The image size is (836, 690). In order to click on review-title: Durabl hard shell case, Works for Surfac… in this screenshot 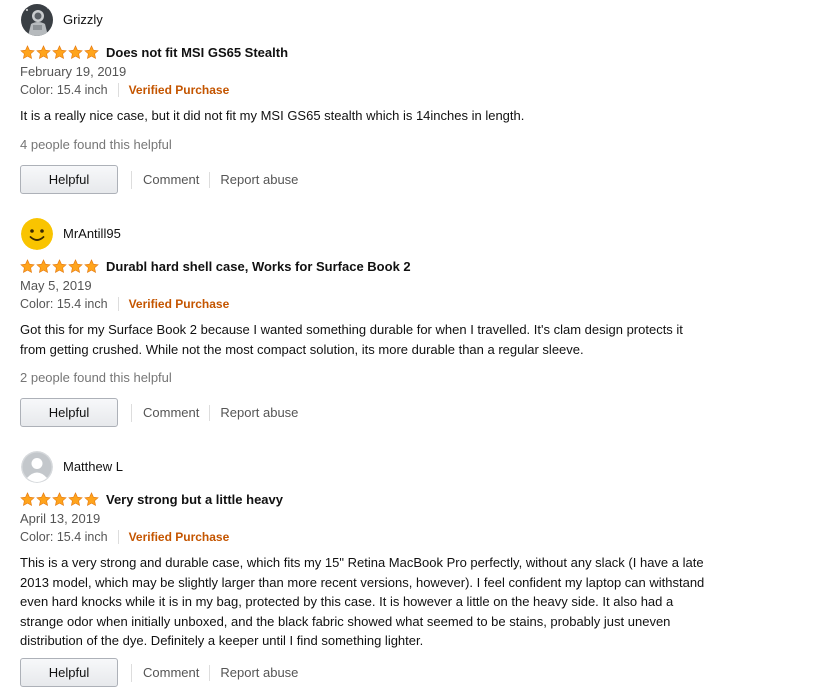, I will do `click(258, 266)`.